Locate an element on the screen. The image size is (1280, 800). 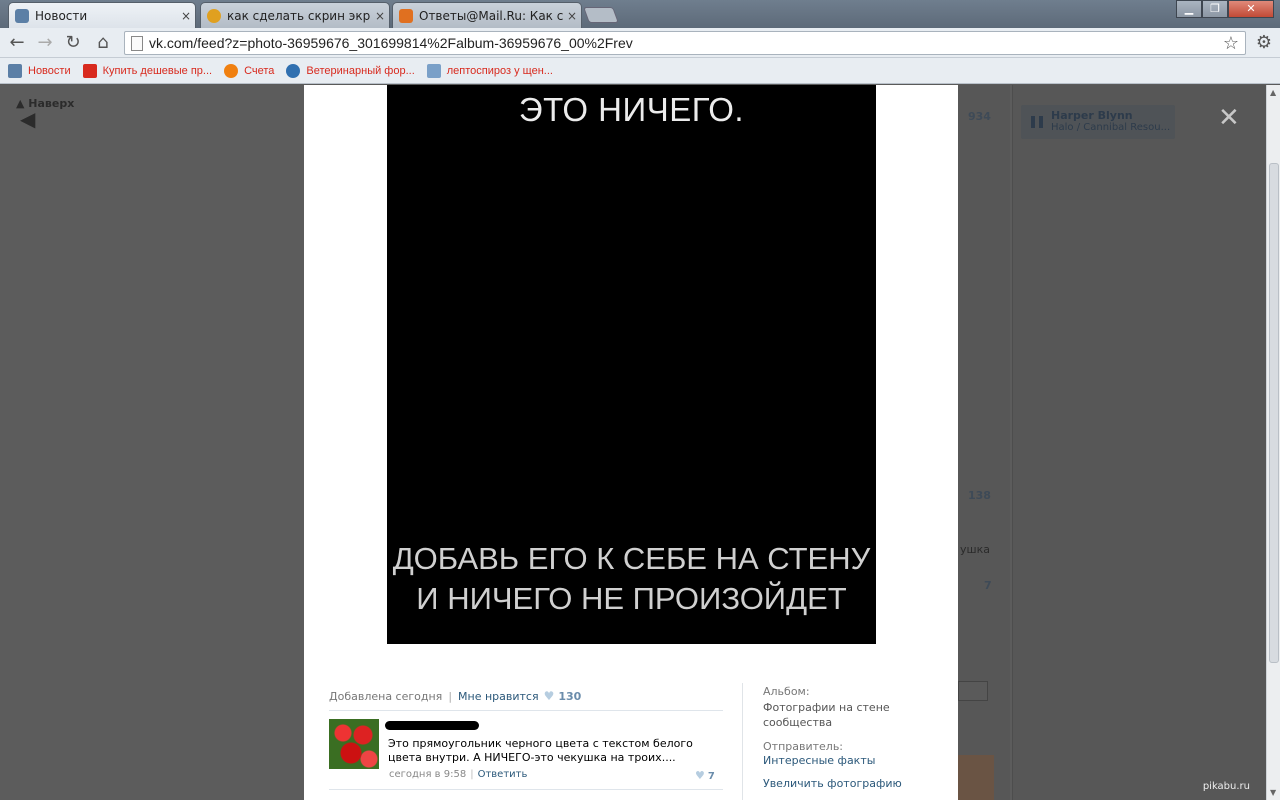
minimize-button: ▁ is located at coordinates (1189, 9).